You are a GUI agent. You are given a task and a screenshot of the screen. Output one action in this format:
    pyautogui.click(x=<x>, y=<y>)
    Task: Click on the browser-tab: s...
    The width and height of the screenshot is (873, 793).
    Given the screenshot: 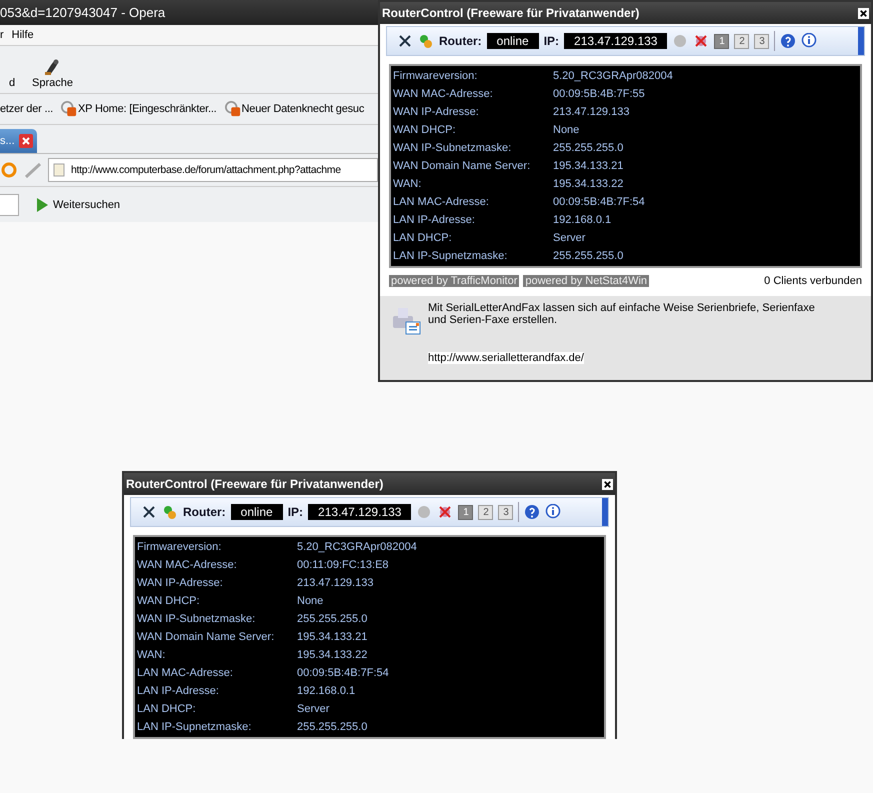 What is the action you would take?
    pyautogui.click(x=18, y=141)
    